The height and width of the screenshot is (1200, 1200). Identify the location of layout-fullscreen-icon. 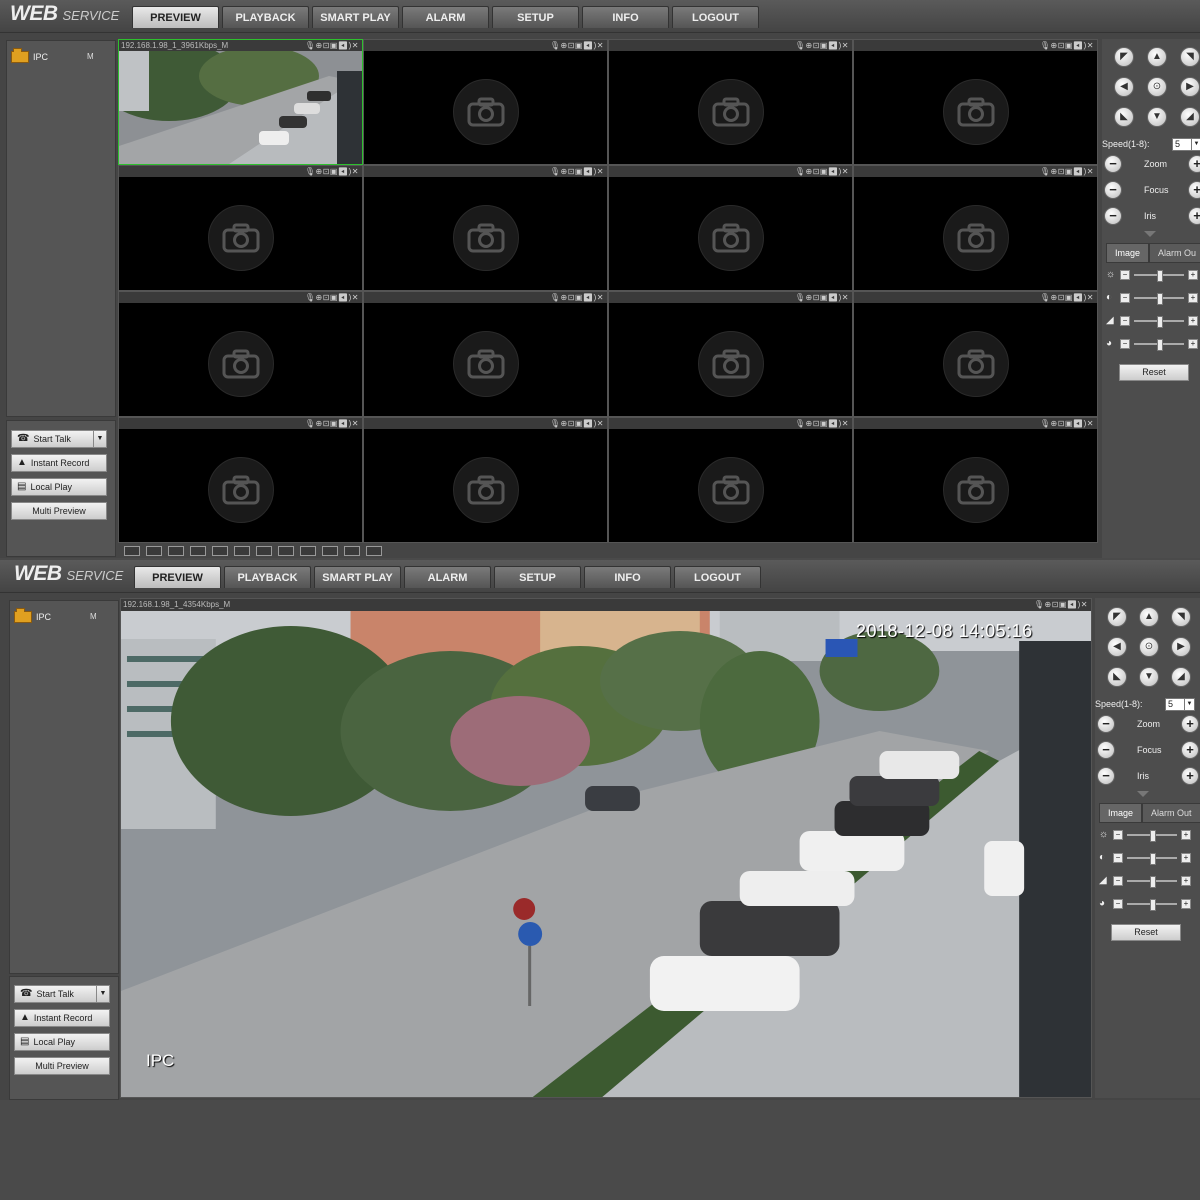
(132, 551).